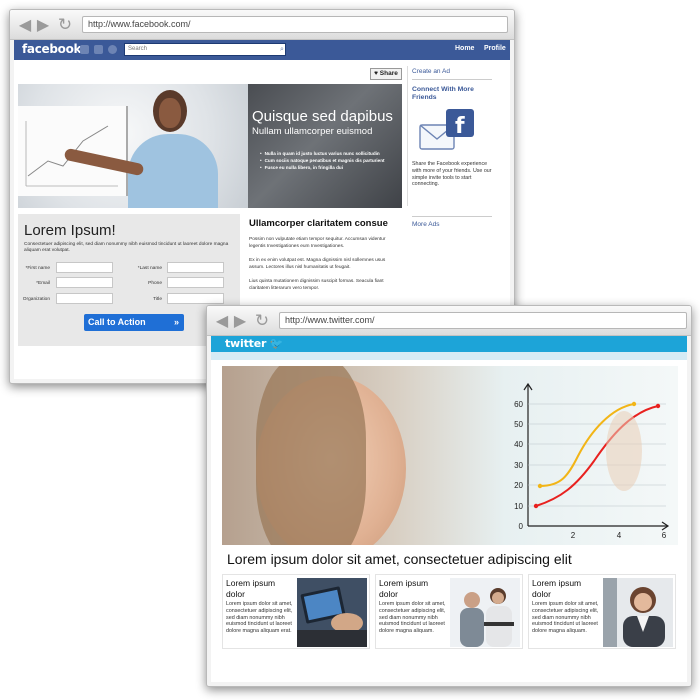 The image size is (700, 700). I want to click on share-button-label: Share, so click(388, 73).